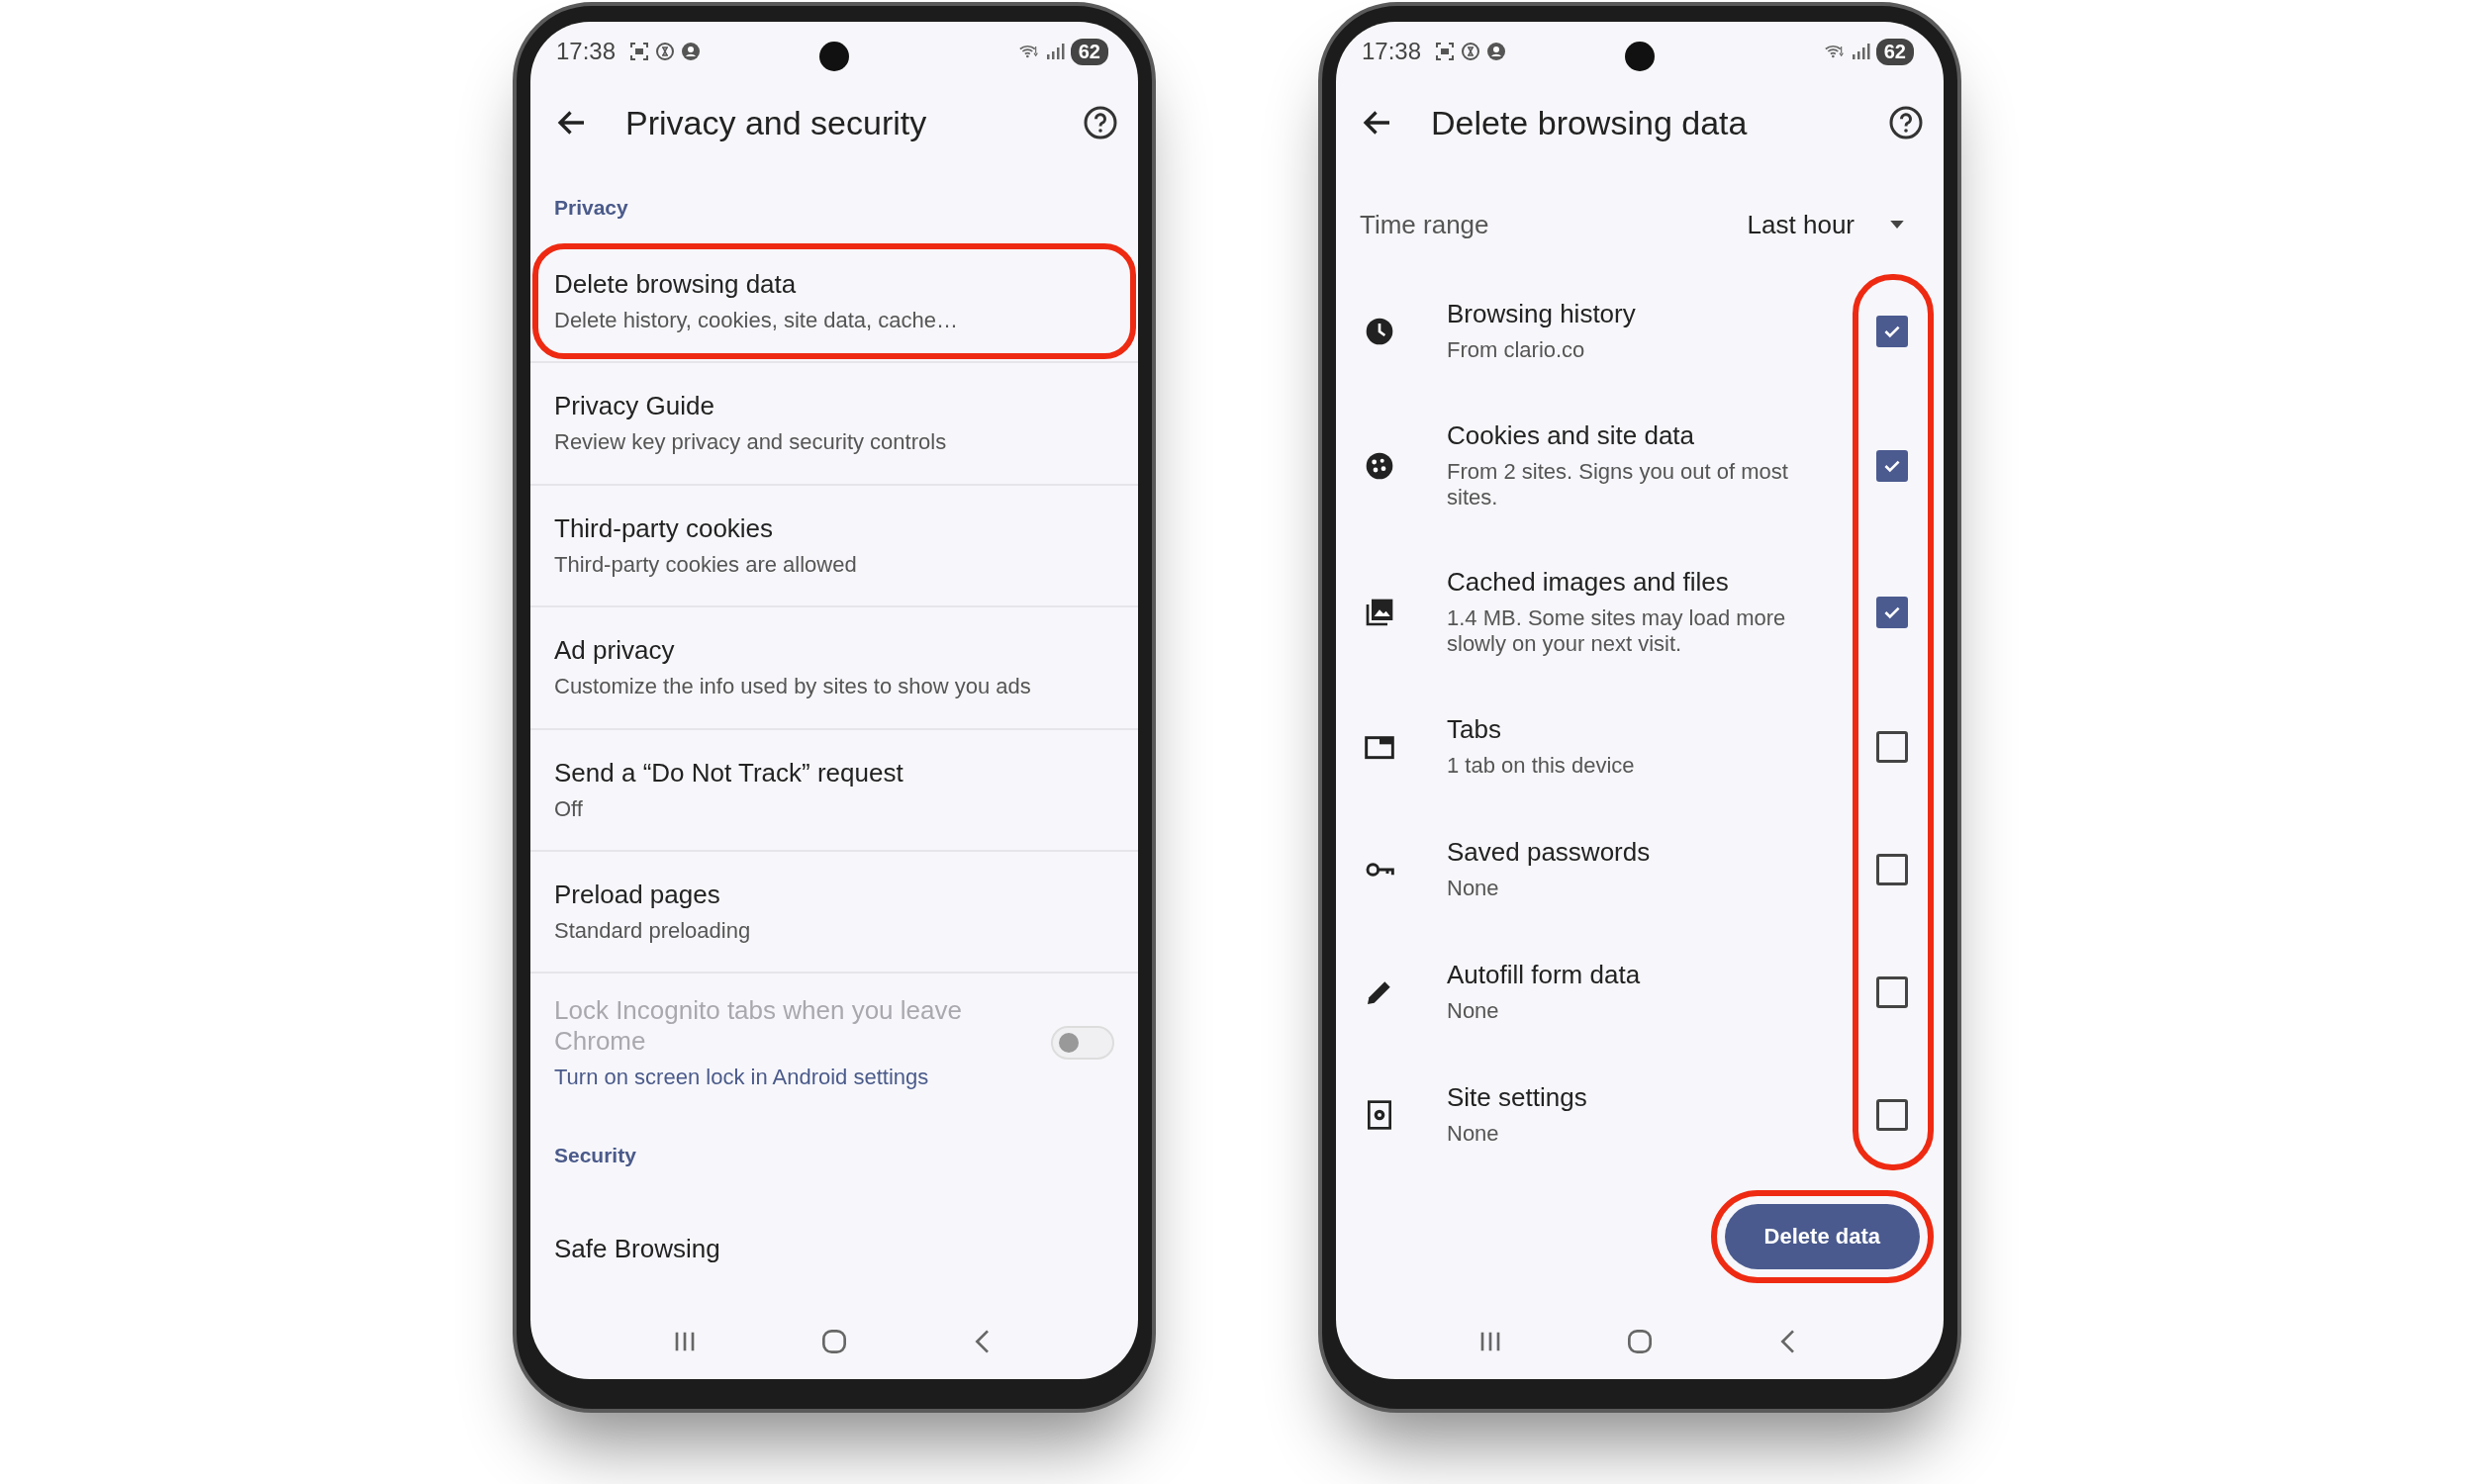  What do you see at coordinates (1822, 1236) in the screenshot?
I see `delete-data-button: Delete data` at bounding box center [1822, 1236].